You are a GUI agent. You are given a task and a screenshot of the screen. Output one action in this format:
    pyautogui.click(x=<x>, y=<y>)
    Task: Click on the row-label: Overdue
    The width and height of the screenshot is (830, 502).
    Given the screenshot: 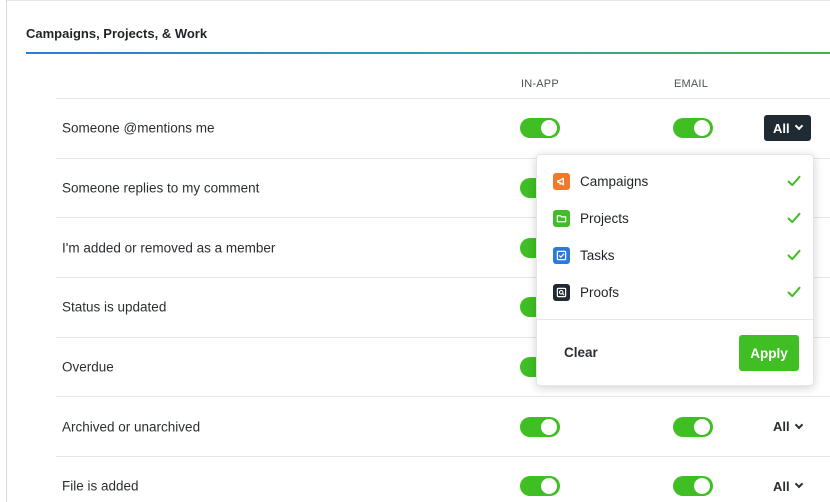 What is the action you would take?
    pyautogui.click(x=88, y=367)
    